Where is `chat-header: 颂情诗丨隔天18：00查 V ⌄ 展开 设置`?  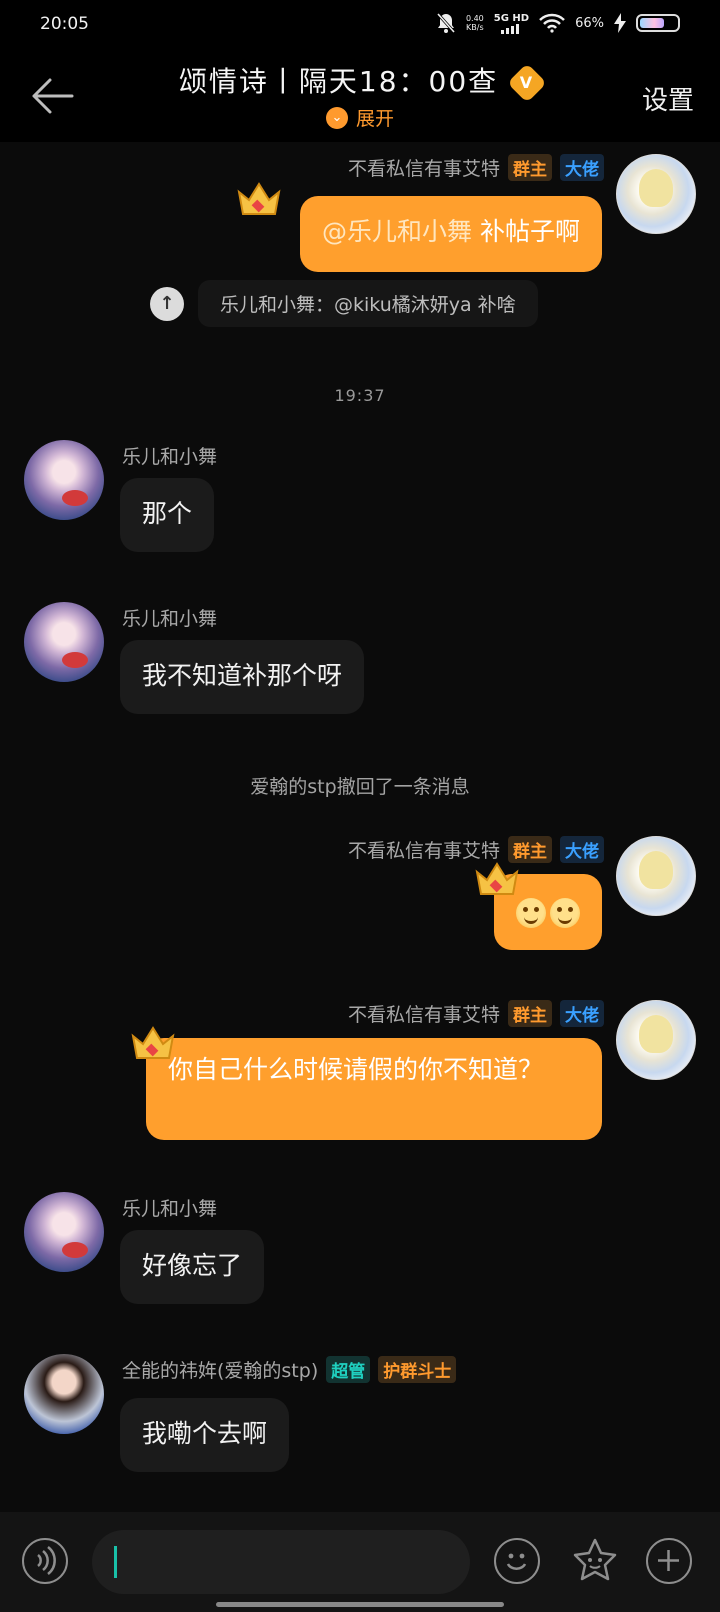 chat-header: 颂情诗丨隔天18：00查 V ⌄ 展开 设置 is located at coordinates (360, 97).